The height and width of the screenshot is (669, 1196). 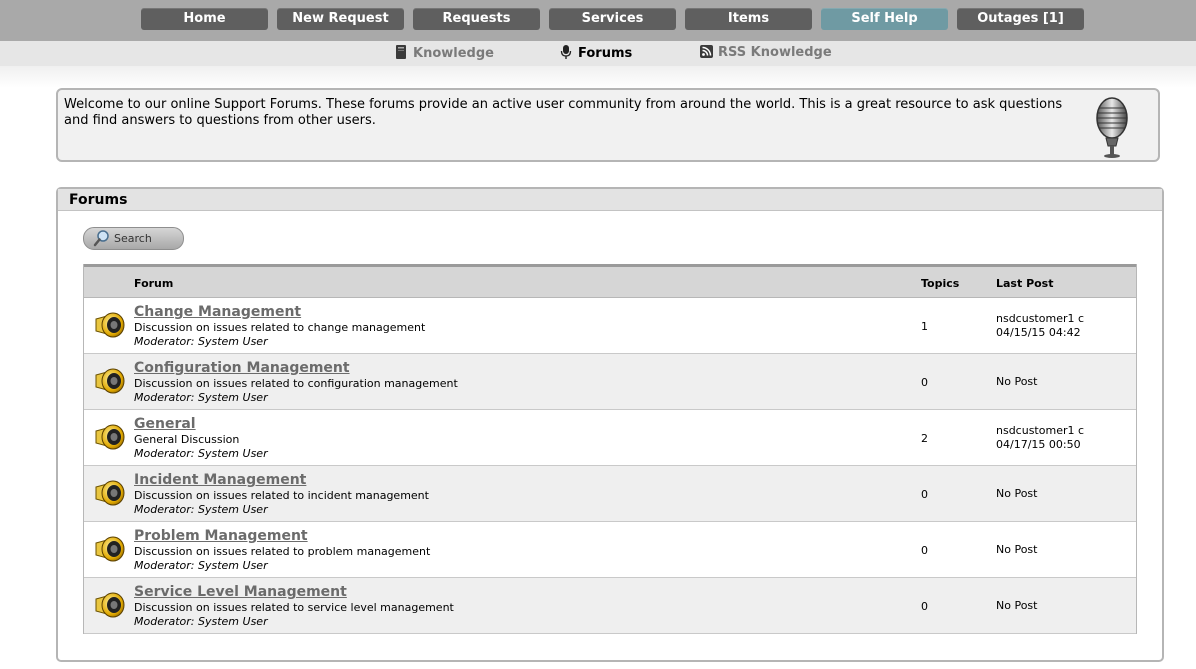 I want to click on last-post-date: 04/17/15 00:50, so click(x=1038, y=444).